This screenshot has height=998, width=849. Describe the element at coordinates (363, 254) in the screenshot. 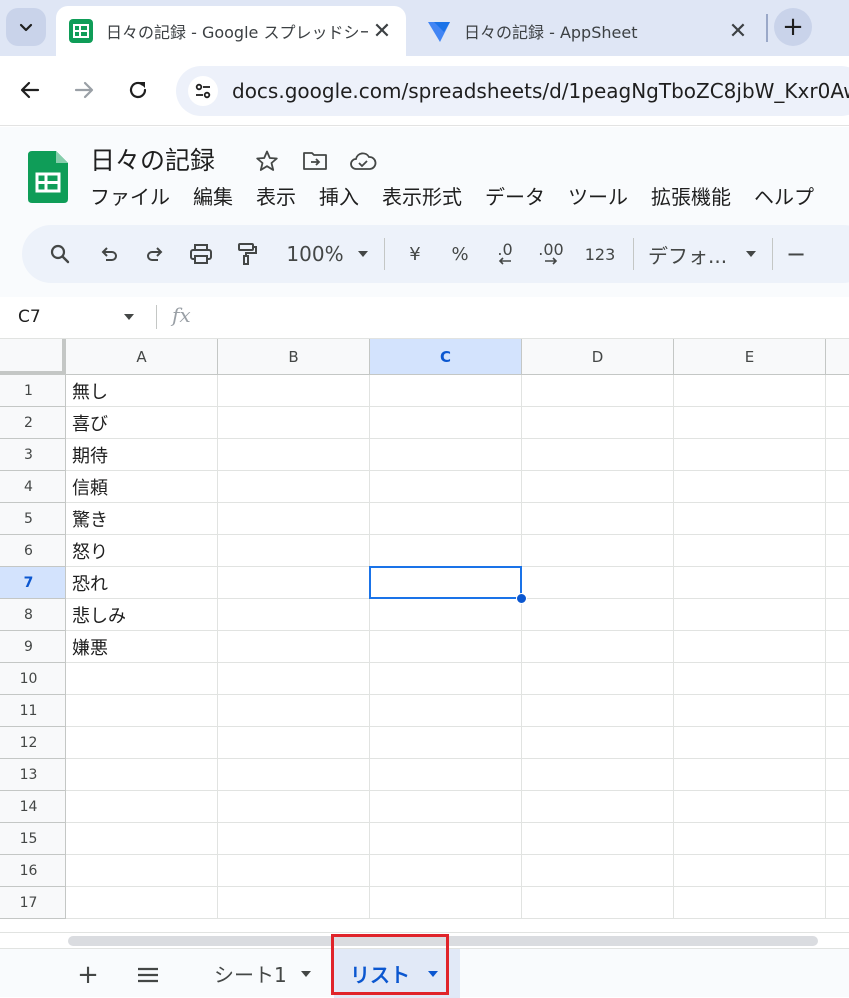

I see `zoom-dropdown-icon` at that location.